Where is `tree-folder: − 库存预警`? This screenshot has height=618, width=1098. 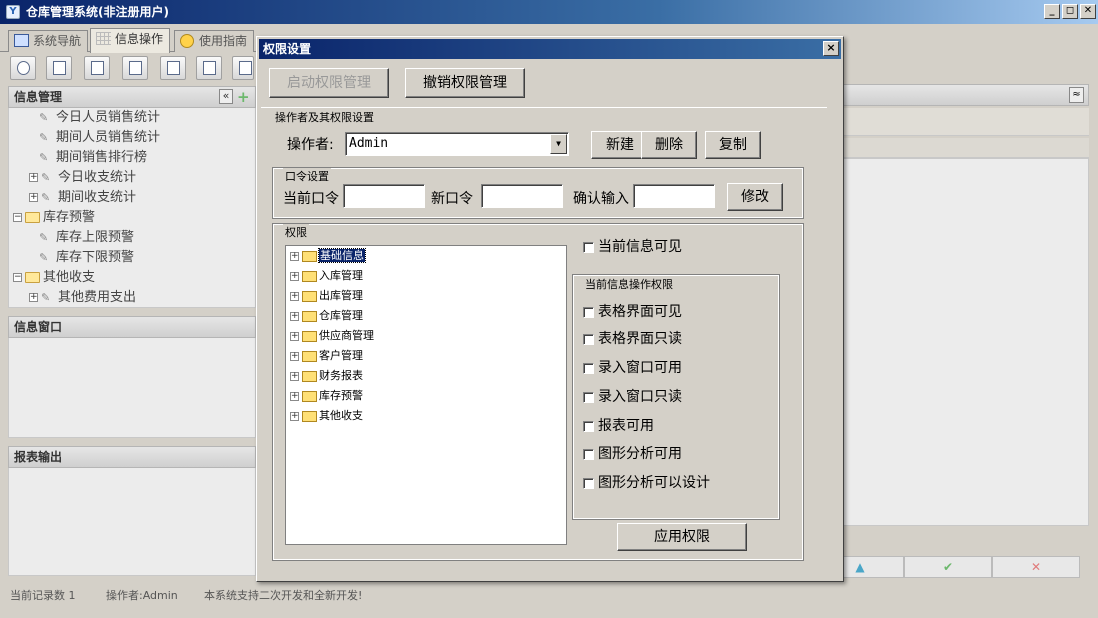 tree-folder: − 库存预警 is located at coordinates (54, 218).